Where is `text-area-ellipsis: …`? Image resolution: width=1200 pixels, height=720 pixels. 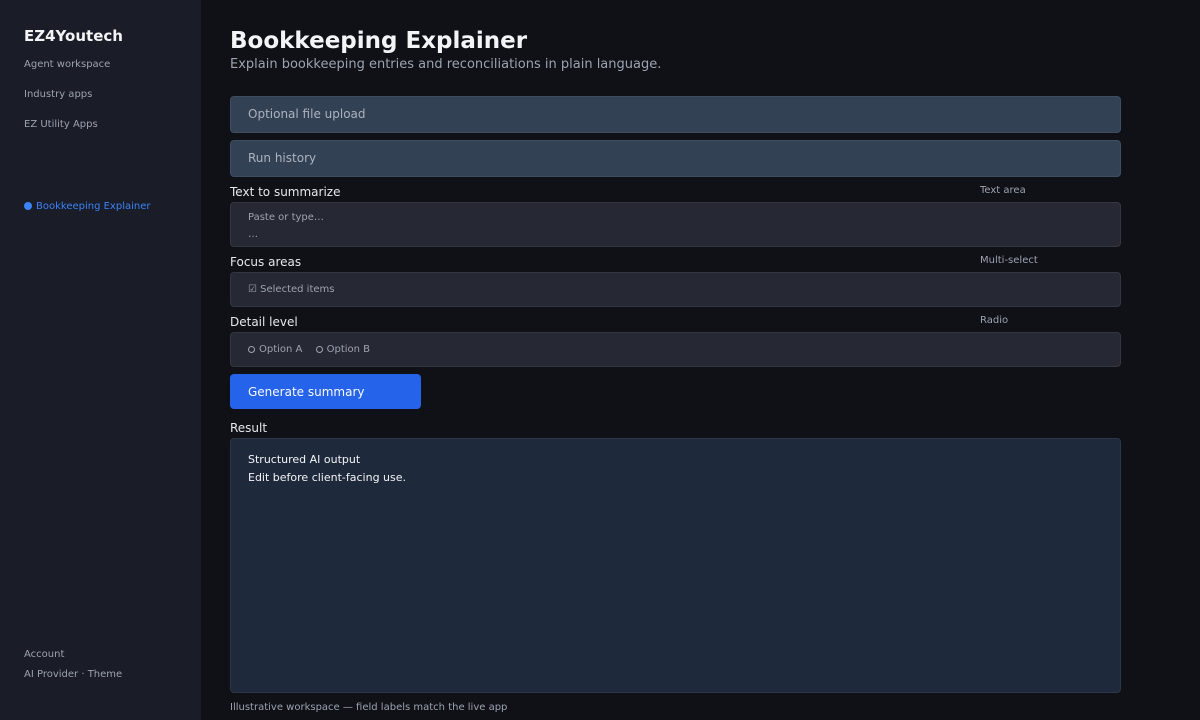 text-area-ellipsis: … is located at coordinates (253, 234).